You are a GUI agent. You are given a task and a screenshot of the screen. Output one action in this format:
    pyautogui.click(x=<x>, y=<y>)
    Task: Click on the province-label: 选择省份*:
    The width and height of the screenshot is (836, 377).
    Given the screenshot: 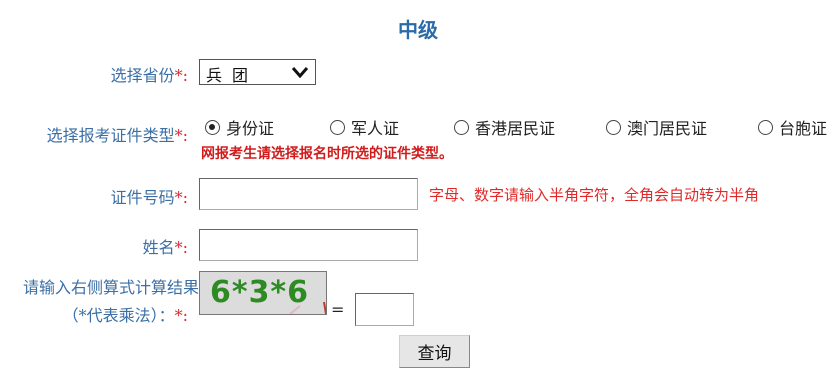 What is the action you would take?
    pyautogui.click(x=149, y=74)
    